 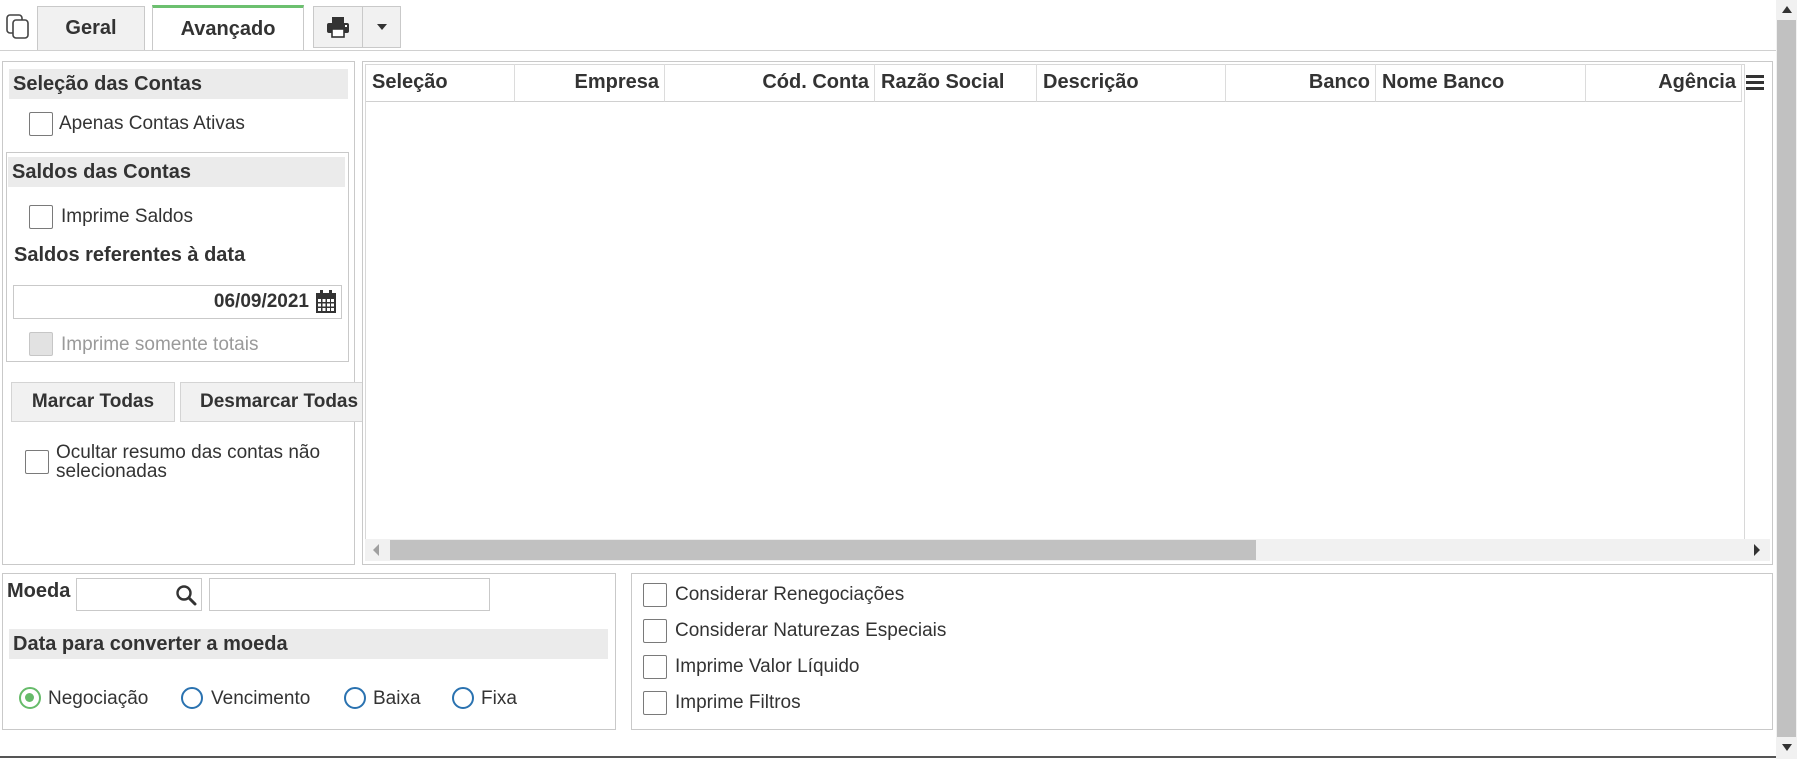 I want to click on column-header-banco: Banco, so click(x=1301, y=83).